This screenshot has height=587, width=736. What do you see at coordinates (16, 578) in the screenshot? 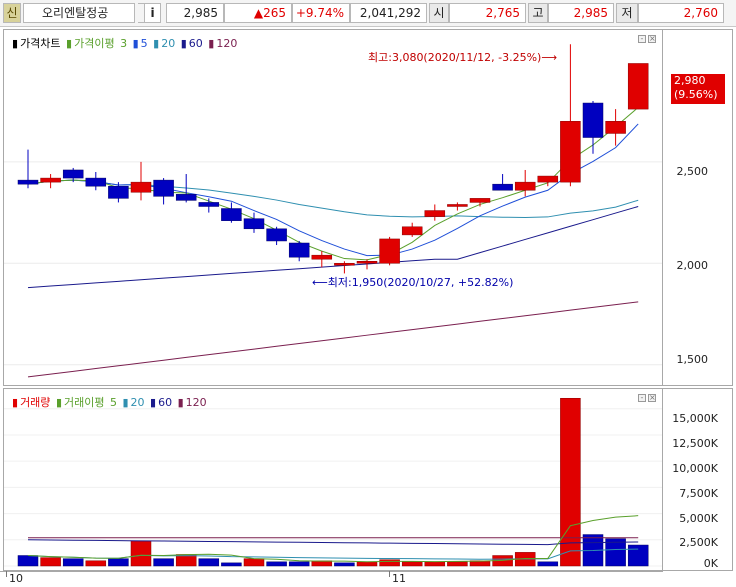
I see `x-label-10: 10` at bounding box center [16, 578].